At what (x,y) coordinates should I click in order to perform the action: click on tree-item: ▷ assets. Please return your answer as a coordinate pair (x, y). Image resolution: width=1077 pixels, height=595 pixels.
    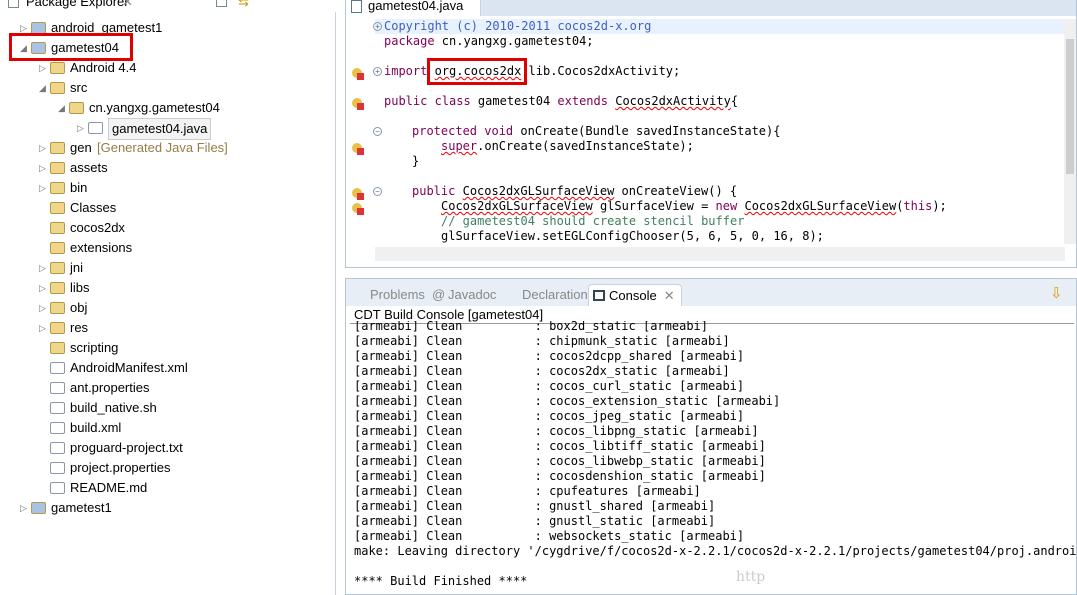
    Looking at the image, I should click on (167, 168).